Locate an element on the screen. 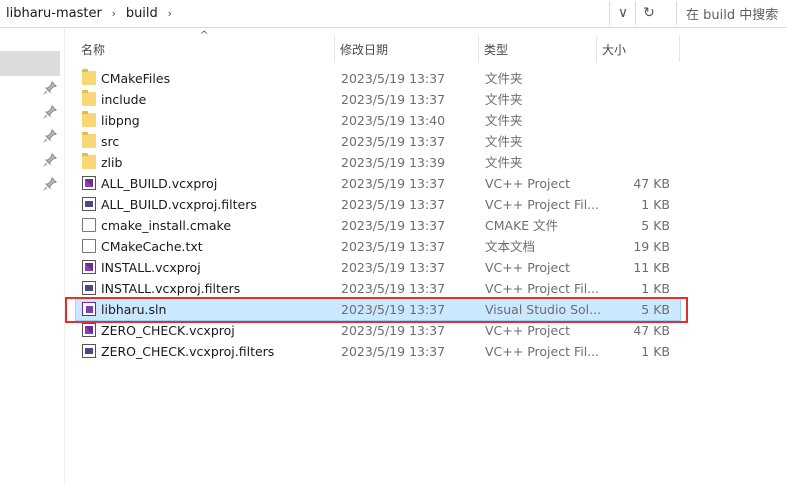 This screenshot has width=787, height=486. file-name: ZERO_CHECK.vcxproj is located at coordinates (168, 330).